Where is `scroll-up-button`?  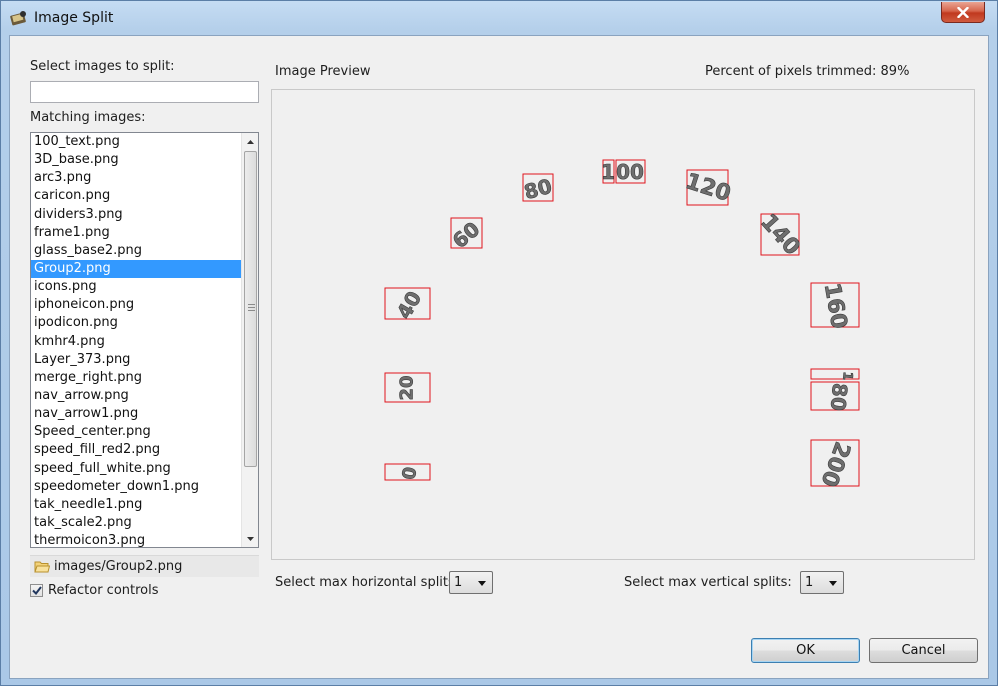
scroll-up-button is located at coordinates (250, 141).